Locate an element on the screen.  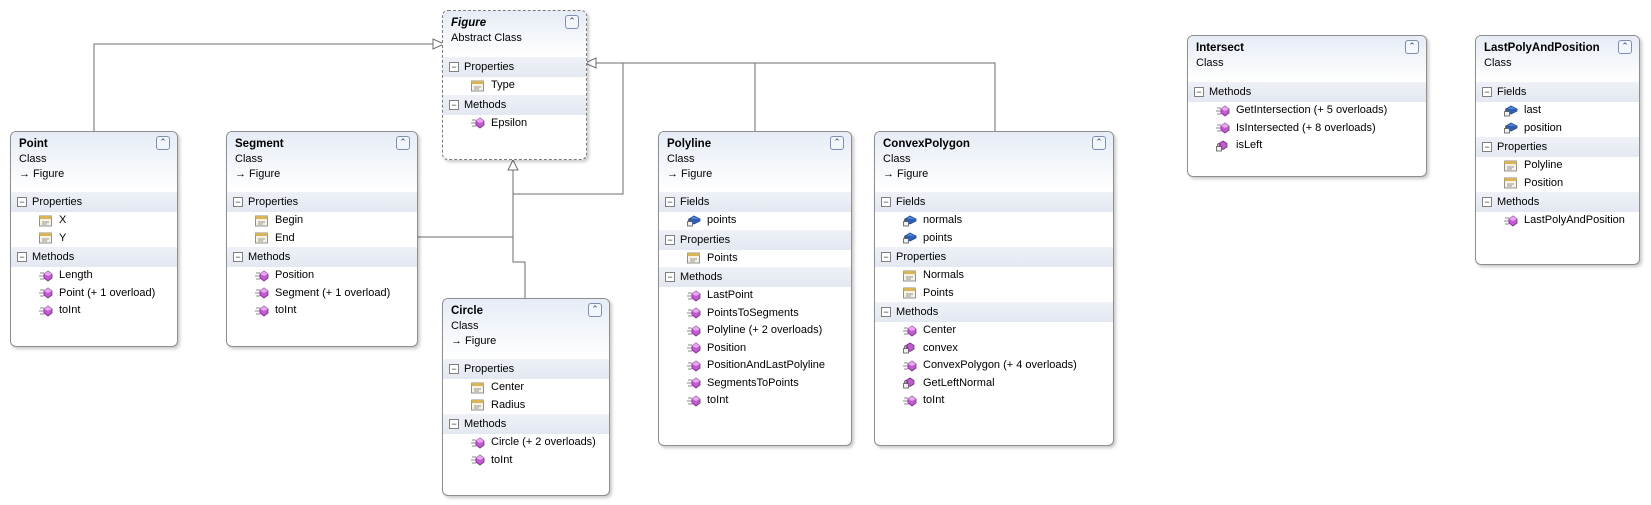
member-item: Y is located at coordinates (94, 239).